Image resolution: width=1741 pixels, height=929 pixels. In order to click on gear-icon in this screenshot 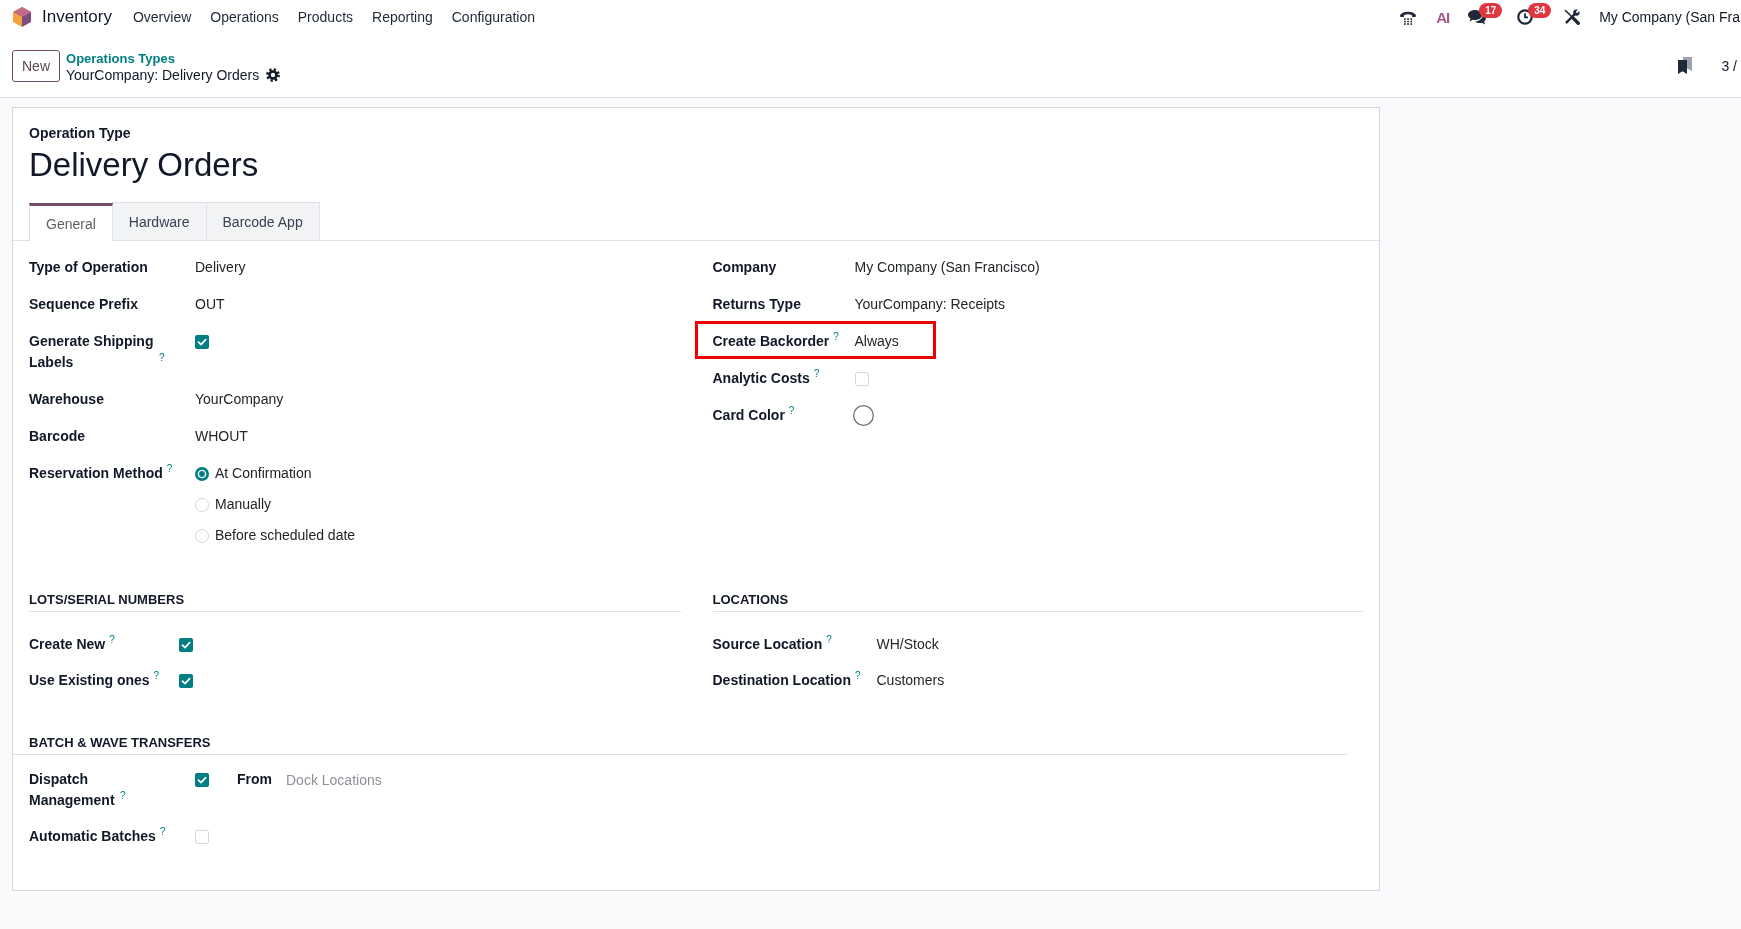, I will do `click(273, 74)`.